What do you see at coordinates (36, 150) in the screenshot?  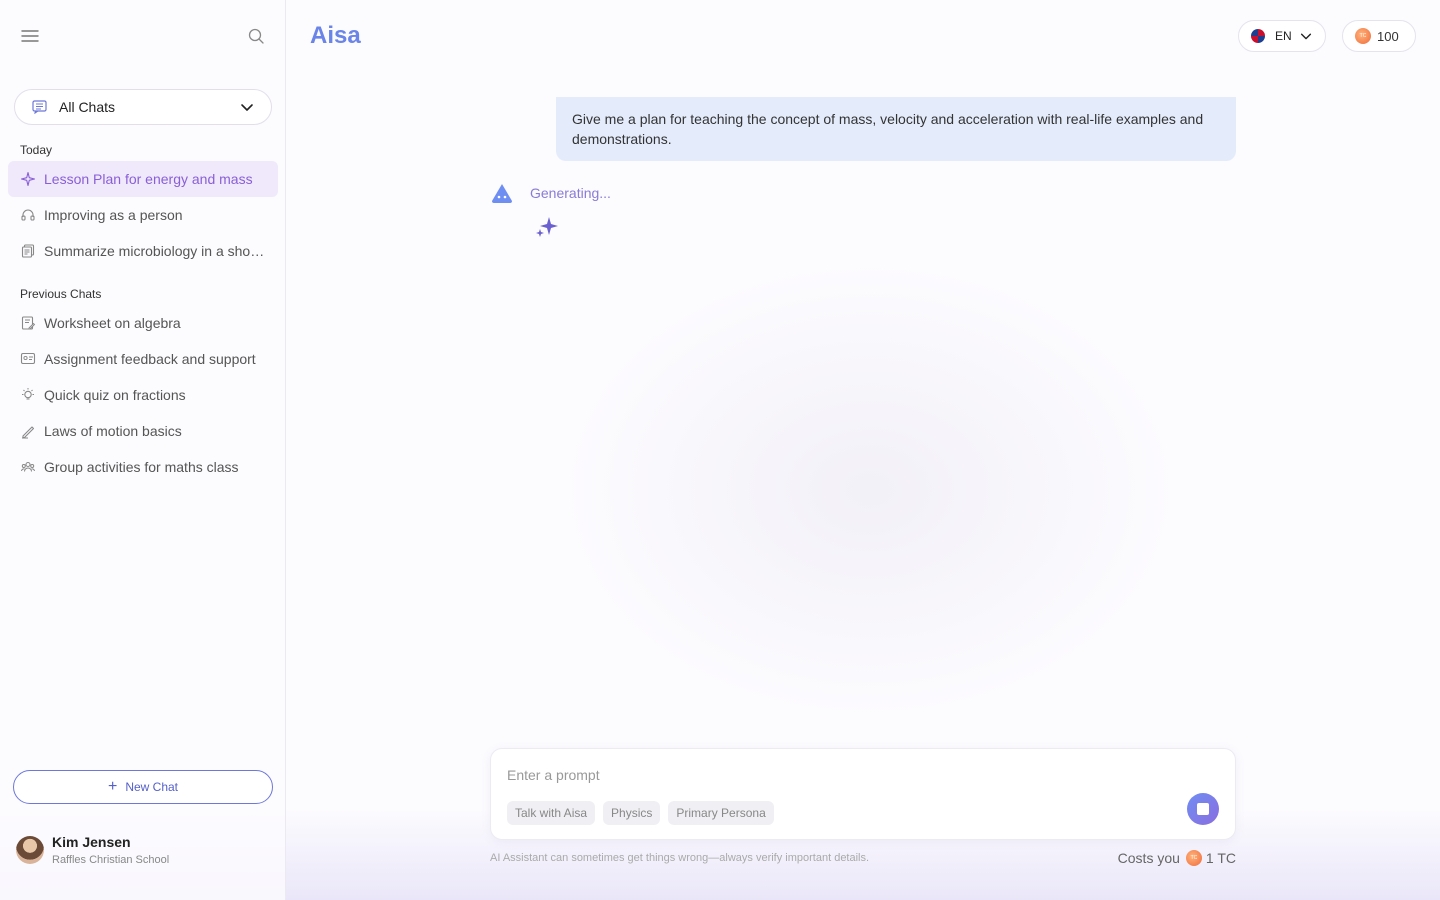 I see `section-label-today: Today` at bounding box center [36, 150].